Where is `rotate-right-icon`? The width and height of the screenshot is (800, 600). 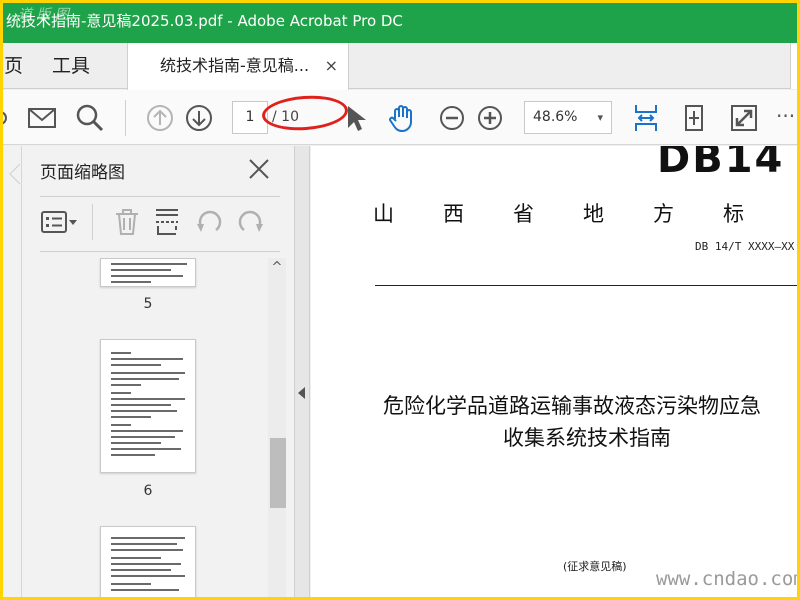
rotate-right-icon is located at coordinates (251, 222).